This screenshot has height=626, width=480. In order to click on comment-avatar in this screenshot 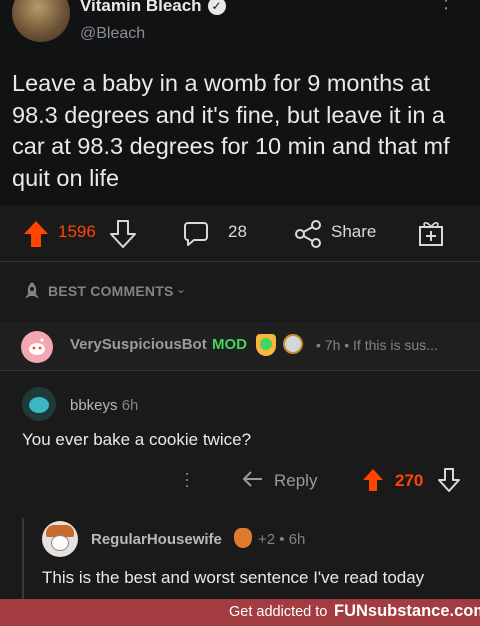, I will do `click(39, 404)`.